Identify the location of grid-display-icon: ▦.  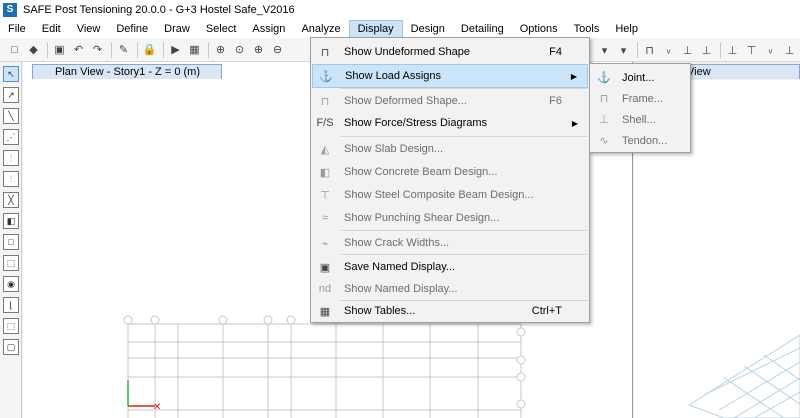
(194, 49).